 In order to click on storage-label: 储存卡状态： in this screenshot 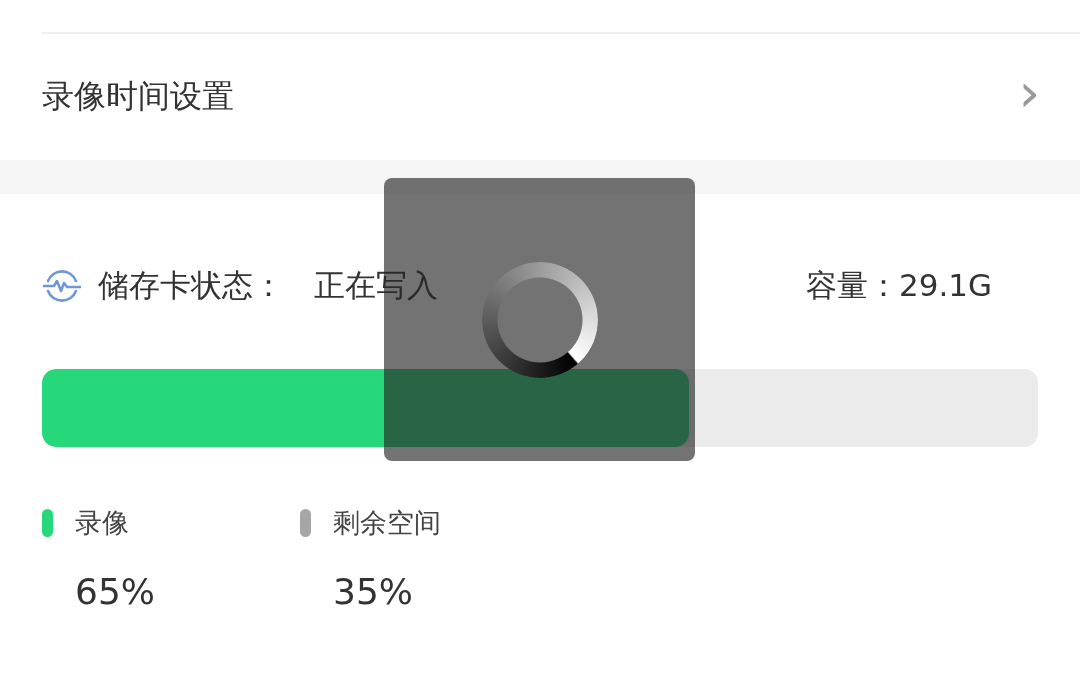, I will do `click(191, 285)`.